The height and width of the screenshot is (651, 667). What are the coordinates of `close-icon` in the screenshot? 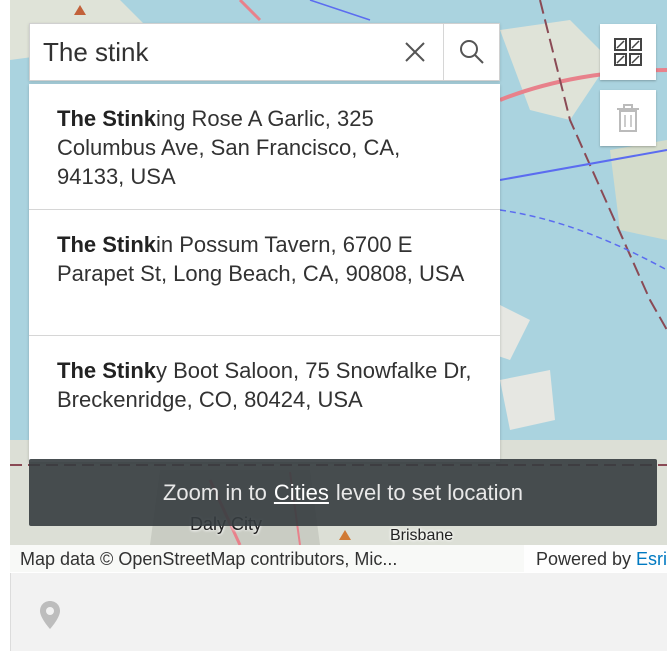 It's located at (415, 52).